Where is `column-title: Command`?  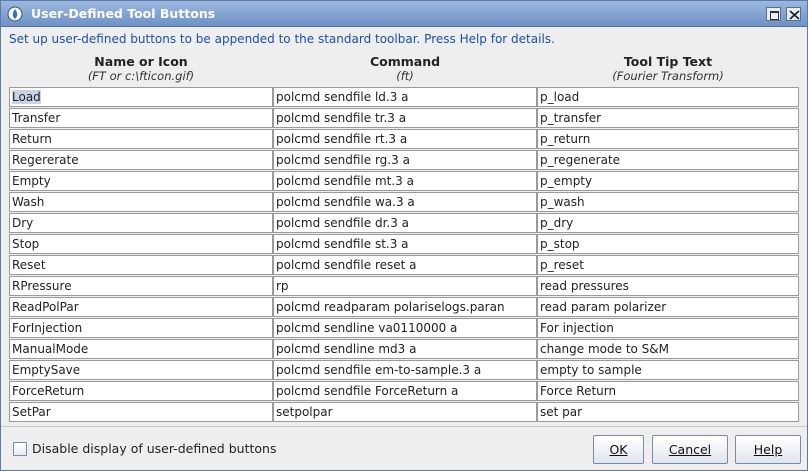 column-title: Command is located at coordinates (405, 61).